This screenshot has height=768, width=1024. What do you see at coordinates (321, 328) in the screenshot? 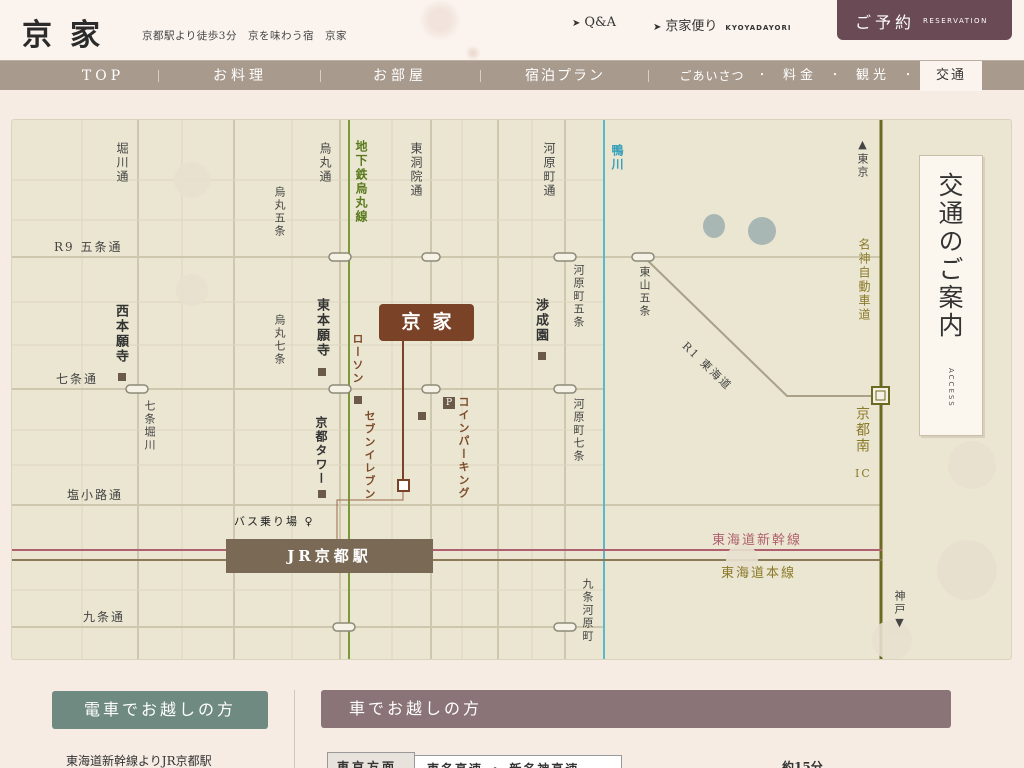
I see `higashi-honganji: 東本願寺` at bounding box center [321, 328].